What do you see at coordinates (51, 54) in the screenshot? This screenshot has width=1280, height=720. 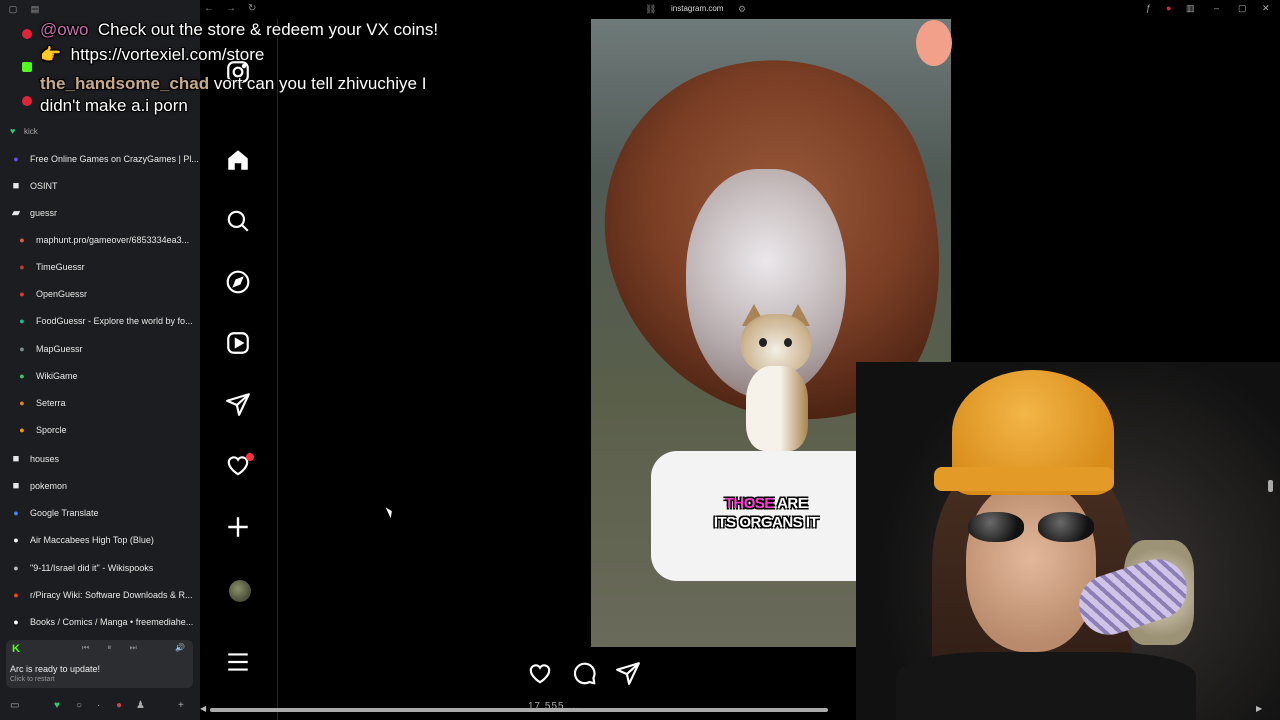 I see `pointing-emoji: 👉` at bounding box center [51, 54].